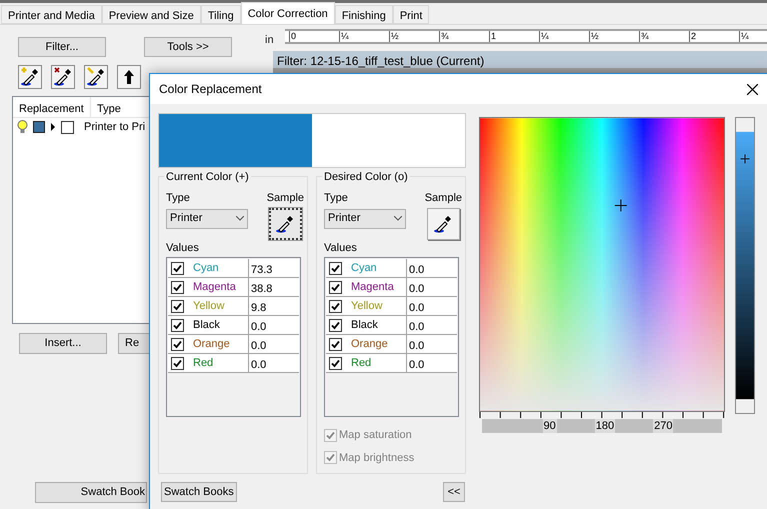 The height and width of the screenshot is (509, 767). I want to click on channel-value: 73.3, so click(274, 268).